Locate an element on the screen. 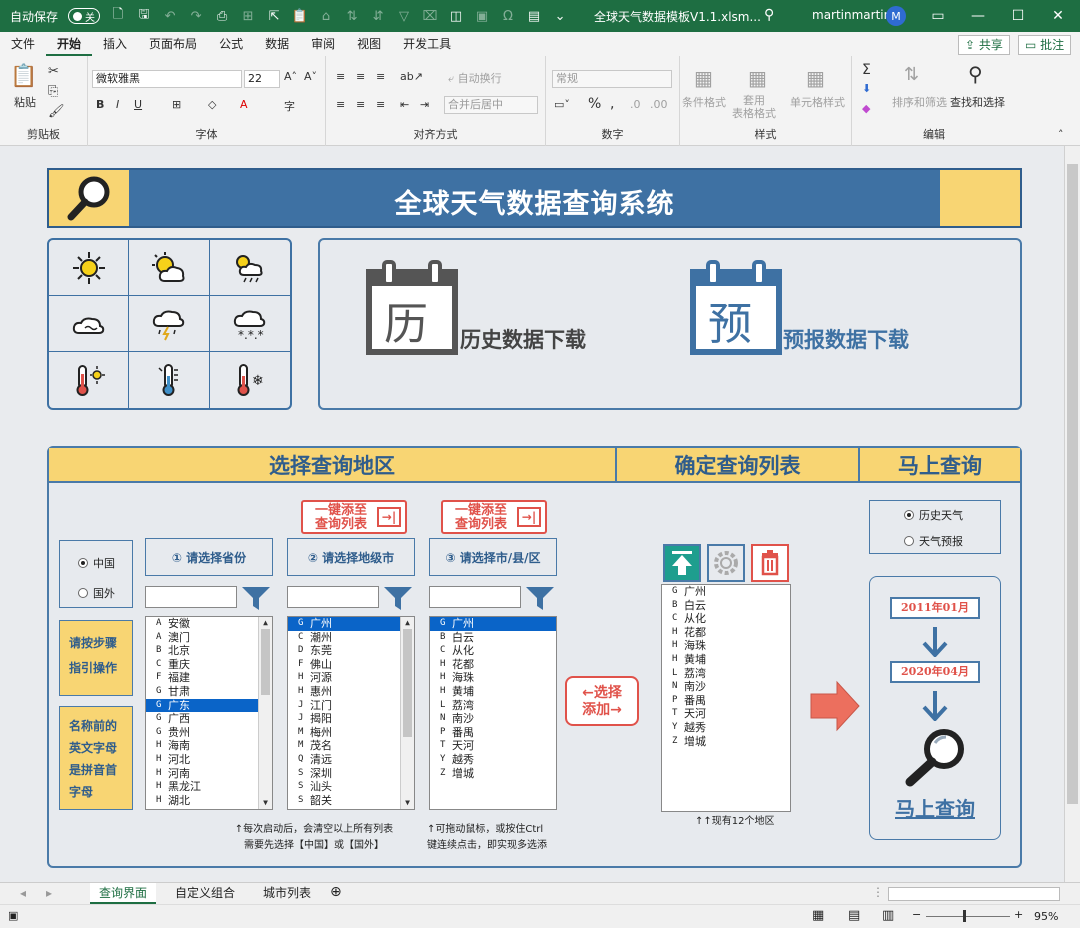 Image resolution: width=1080 pixels, height=928 pixels. sheet-tab: 查询界面 is located at coordinates (123, 893).